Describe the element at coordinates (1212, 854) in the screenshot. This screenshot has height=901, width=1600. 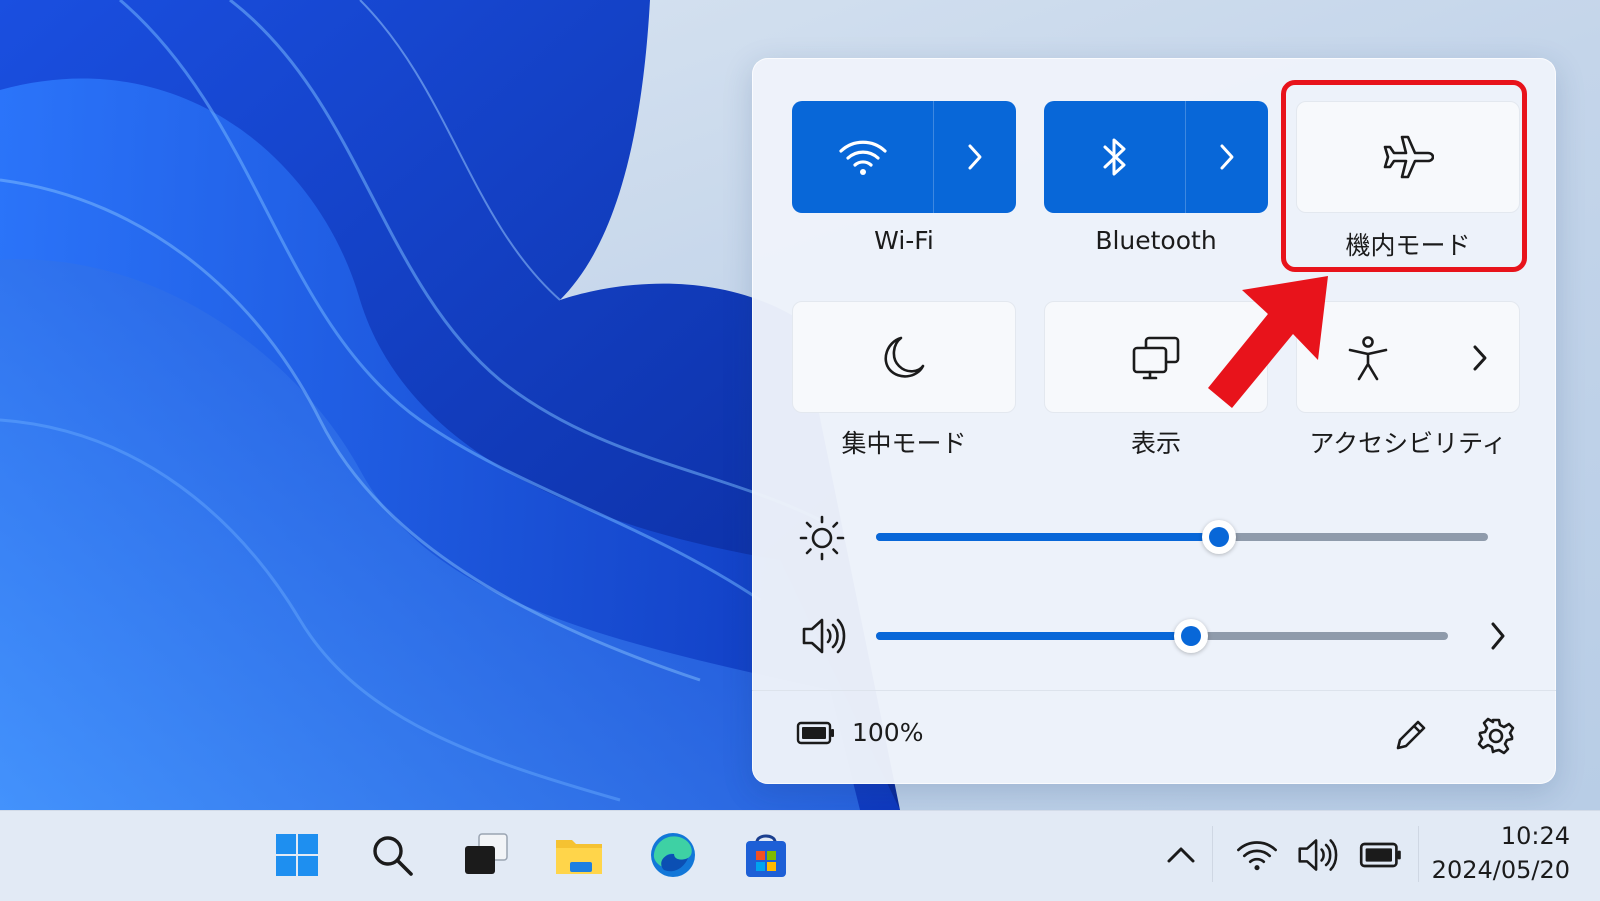
I see `tray-separator` at that location.